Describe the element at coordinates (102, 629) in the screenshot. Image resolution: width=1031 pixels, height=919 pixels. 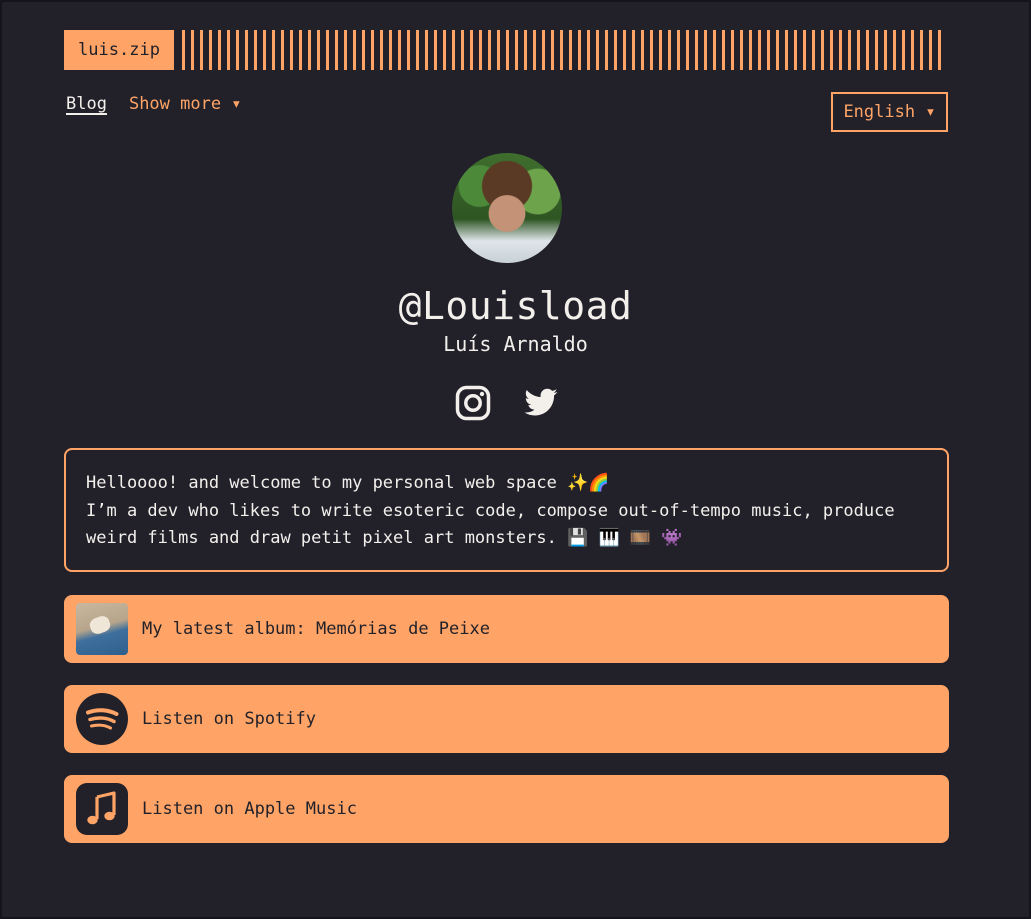
I see `album-cover-image` at that location.